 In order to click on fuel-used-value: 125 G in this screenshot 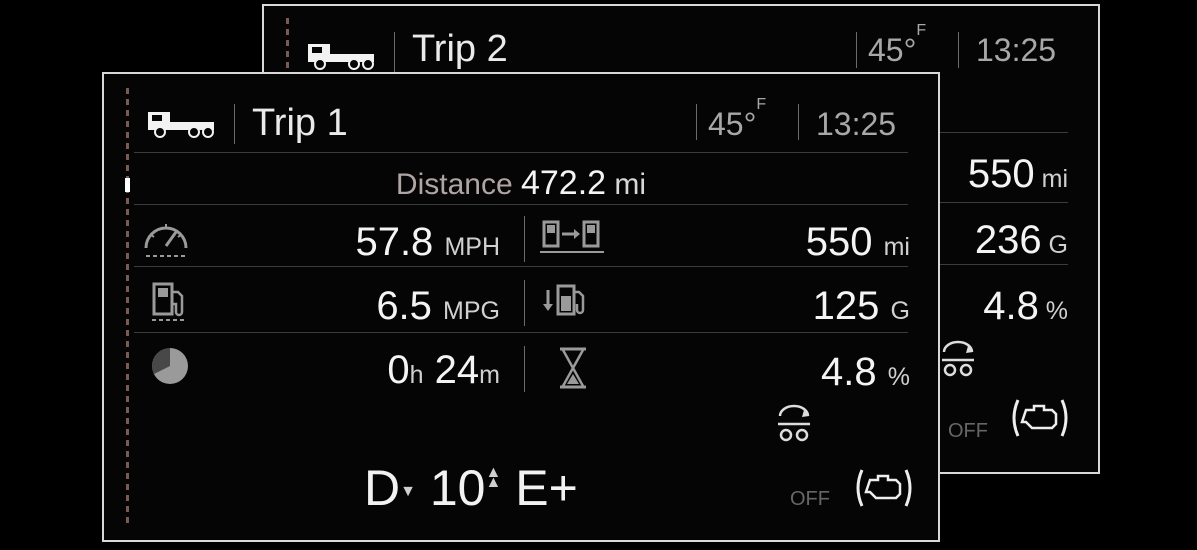, I will do `click(861, 306)`.